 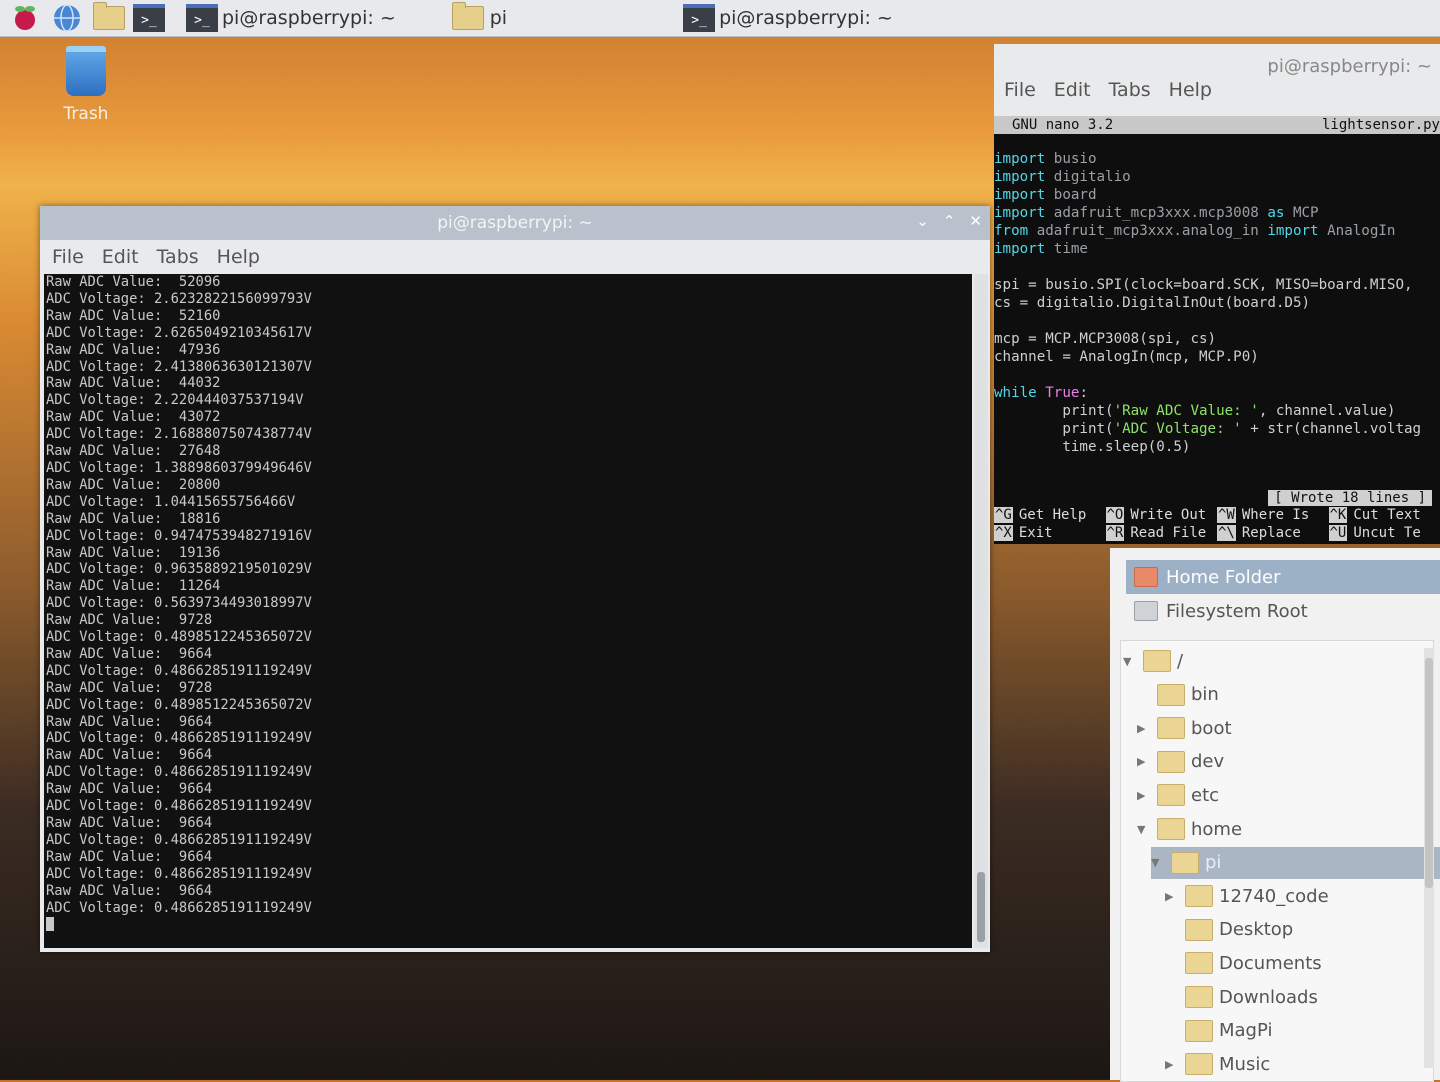 I want to click on nano-shortcut: ^WWhere Is, so click(x=1273, y=515).